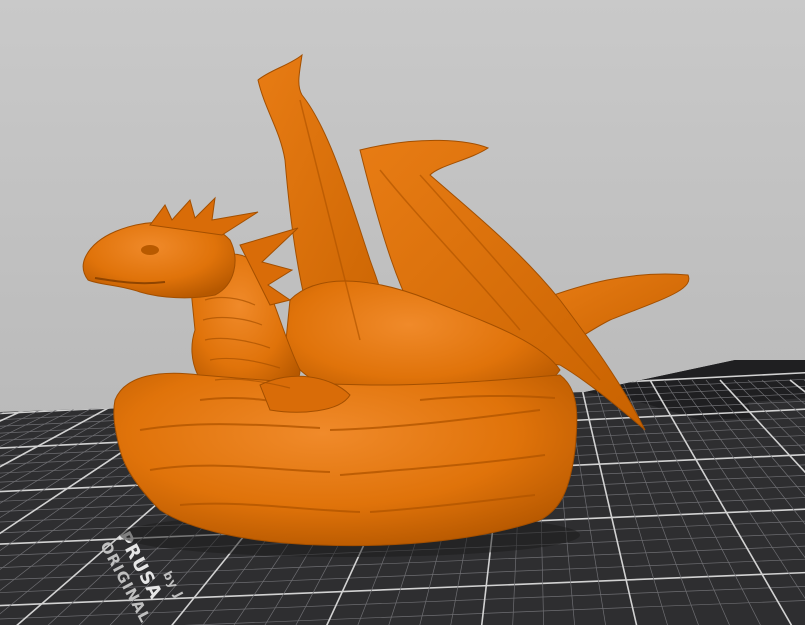  Describe the element at coordinates (150, 250) in the screenshot. I see `dragon-eye` at that location.